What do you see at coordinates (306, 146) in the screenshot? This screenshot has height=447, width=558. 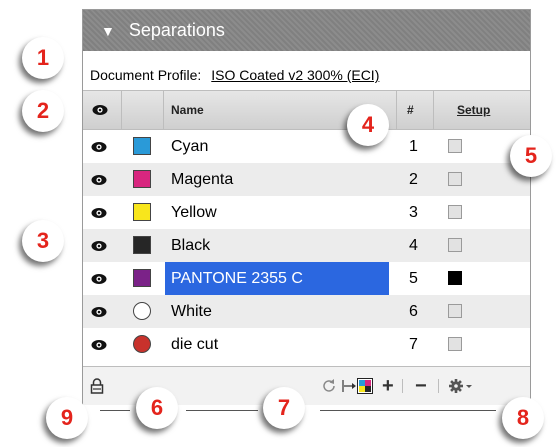 I see `separation-row: Cyan 1` at bounding box center [306, 146].